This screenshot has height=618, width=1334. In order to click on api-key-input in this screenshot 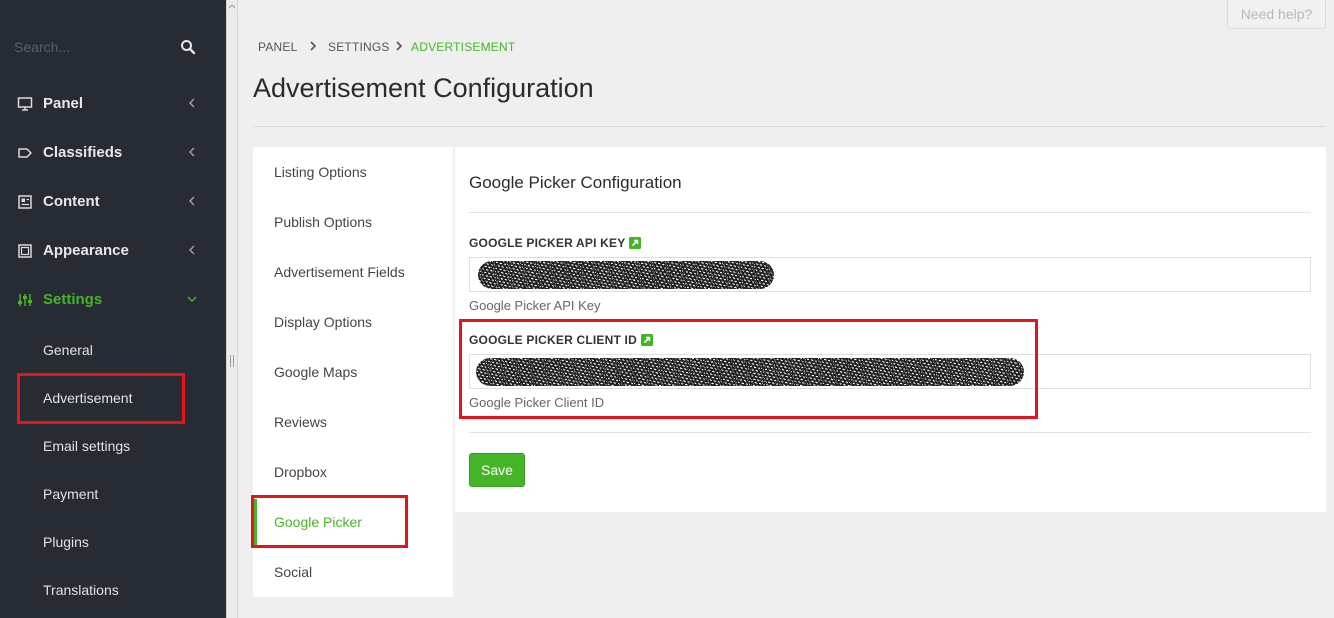, I will do `click(890, 274)`.